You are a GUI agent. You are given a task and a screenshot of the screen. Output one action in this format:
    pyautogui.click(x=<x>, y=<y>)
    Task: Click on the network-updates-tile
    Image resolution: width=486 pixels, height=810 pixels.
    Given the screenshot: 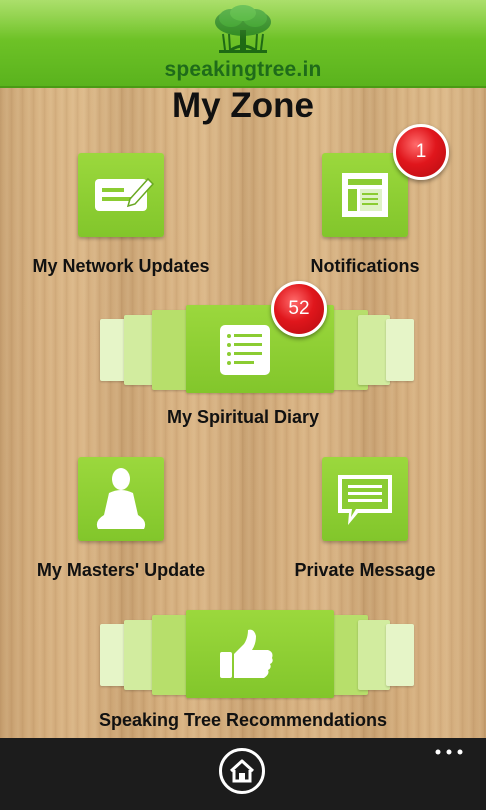 What is the action you would take?
    pyautogui.click(x=121, y=195)
    